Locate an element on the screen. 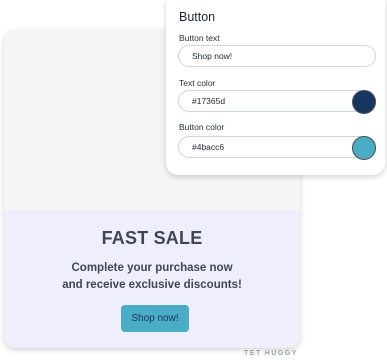 The height and width of the screenshot is (364, 387). text-color-value: #17365d is located at coordinates (209, 101).